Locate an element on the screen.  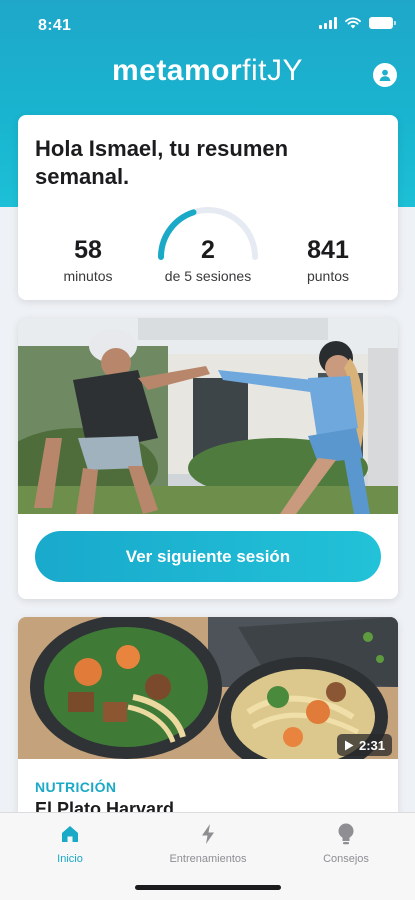
profile-button is located at coordinates (385, 75).